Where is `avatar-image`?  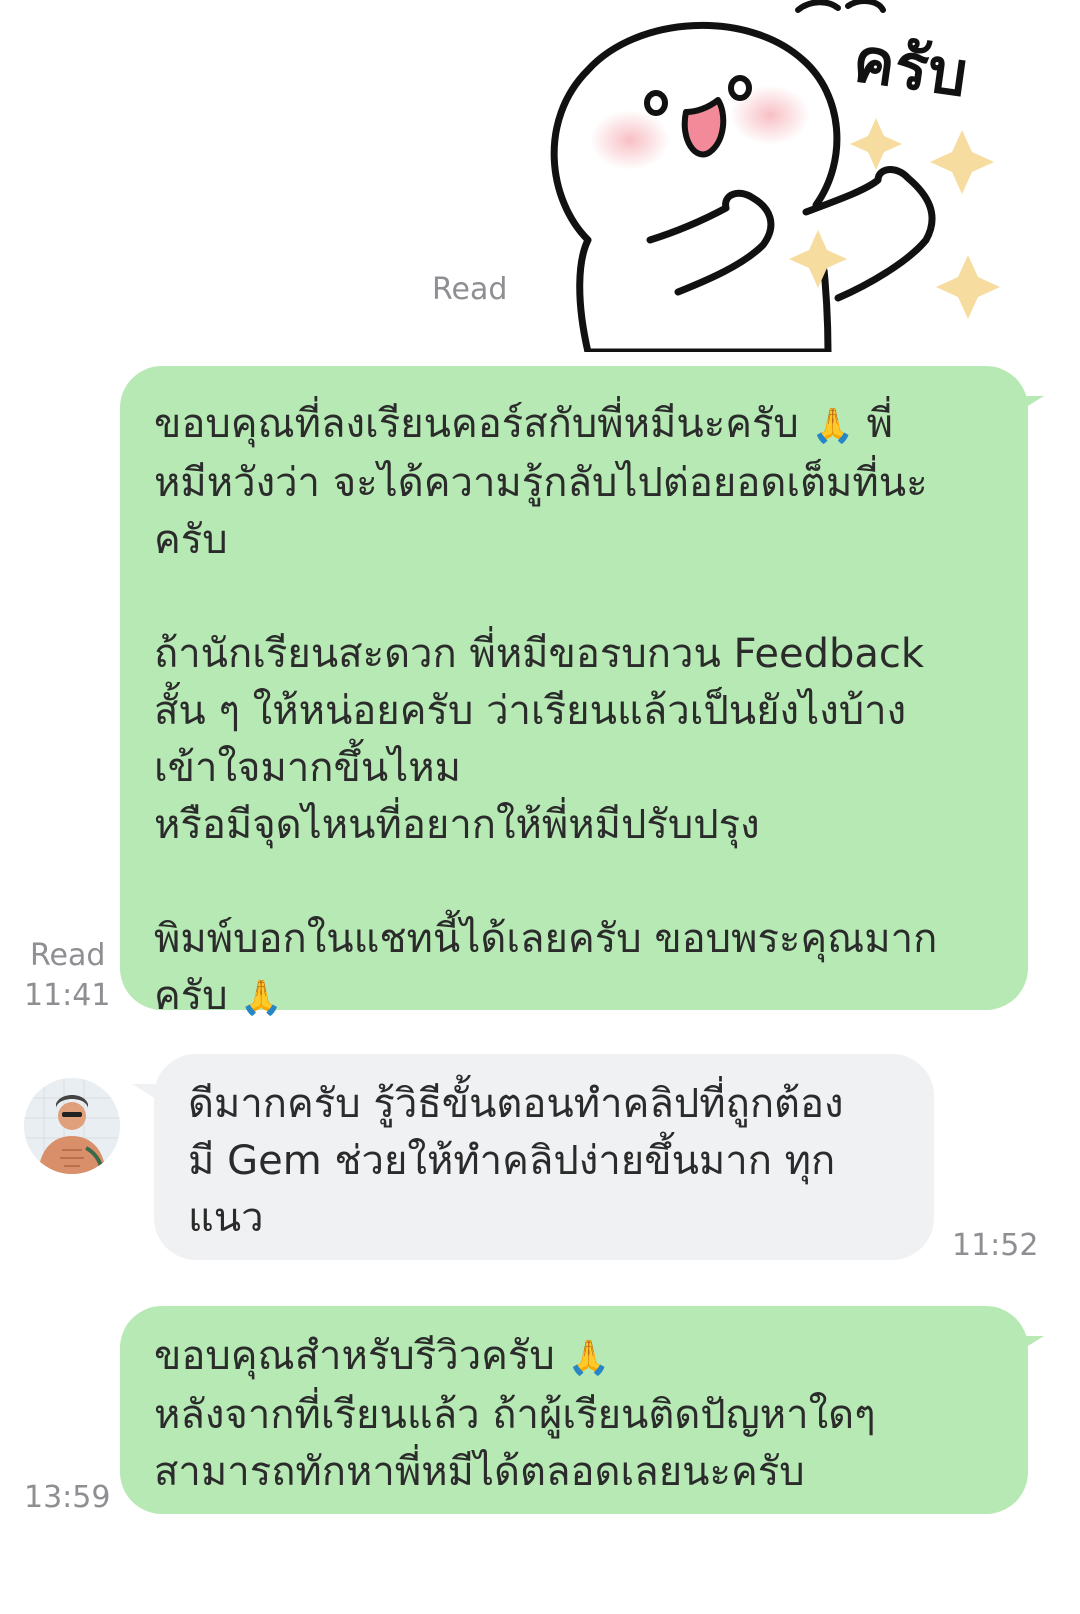 avatar-image is located at coordinates (72, 1126).